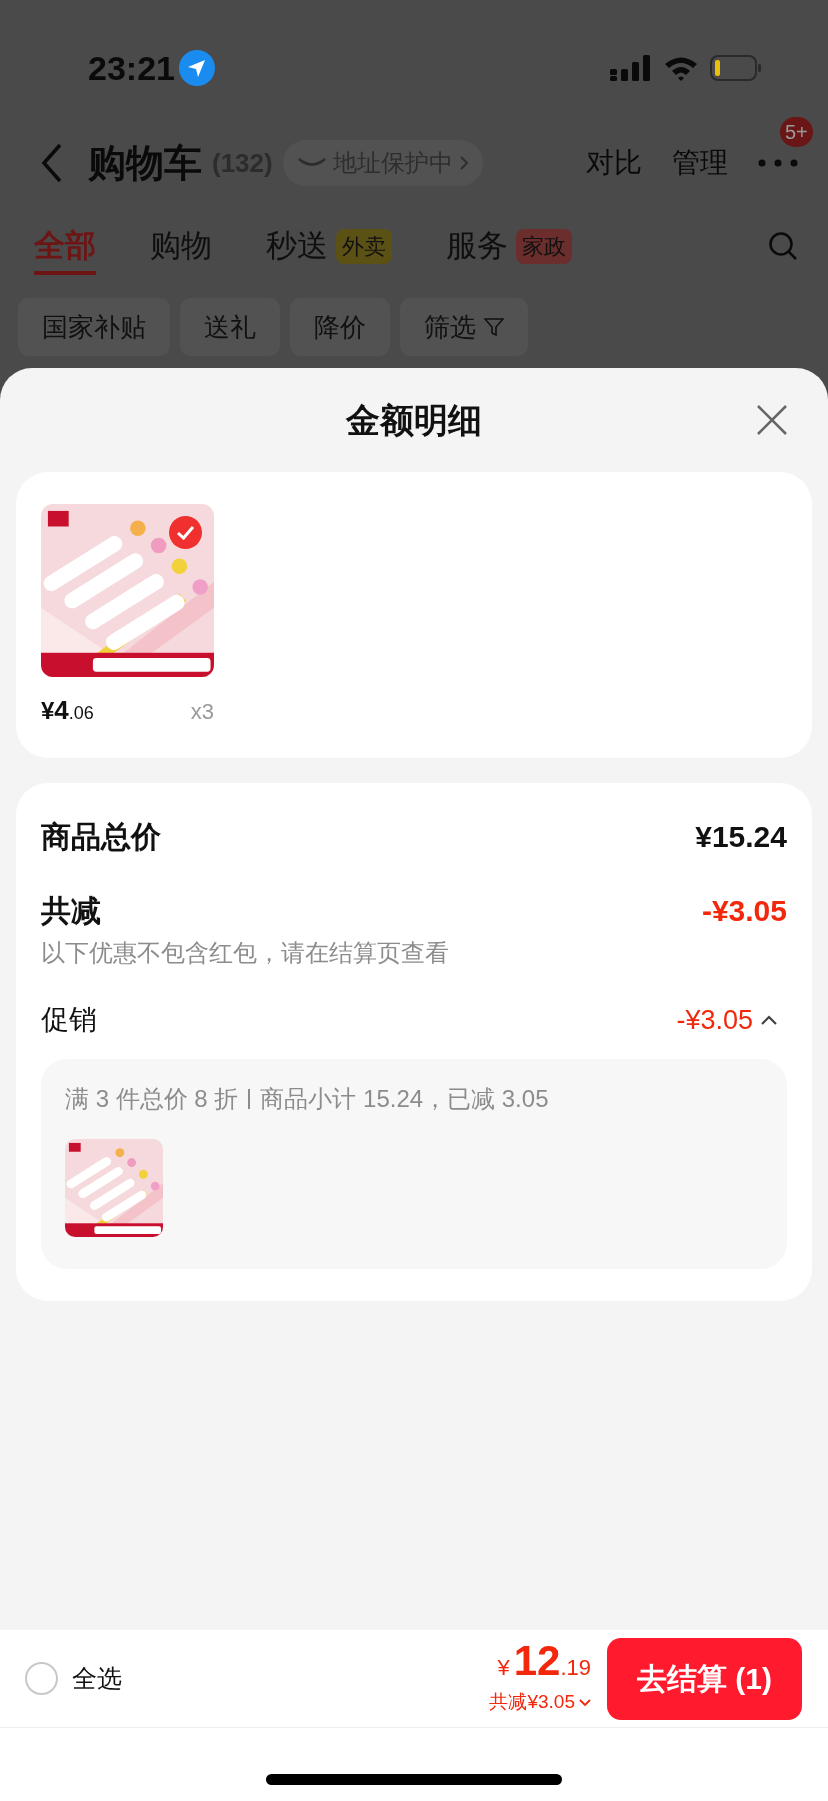 The image size is (828, 1801). What do you see at coordinates (796, 132) in the screenshot?
I see `notification-badge: 5+` at bounding box center [796, 132].